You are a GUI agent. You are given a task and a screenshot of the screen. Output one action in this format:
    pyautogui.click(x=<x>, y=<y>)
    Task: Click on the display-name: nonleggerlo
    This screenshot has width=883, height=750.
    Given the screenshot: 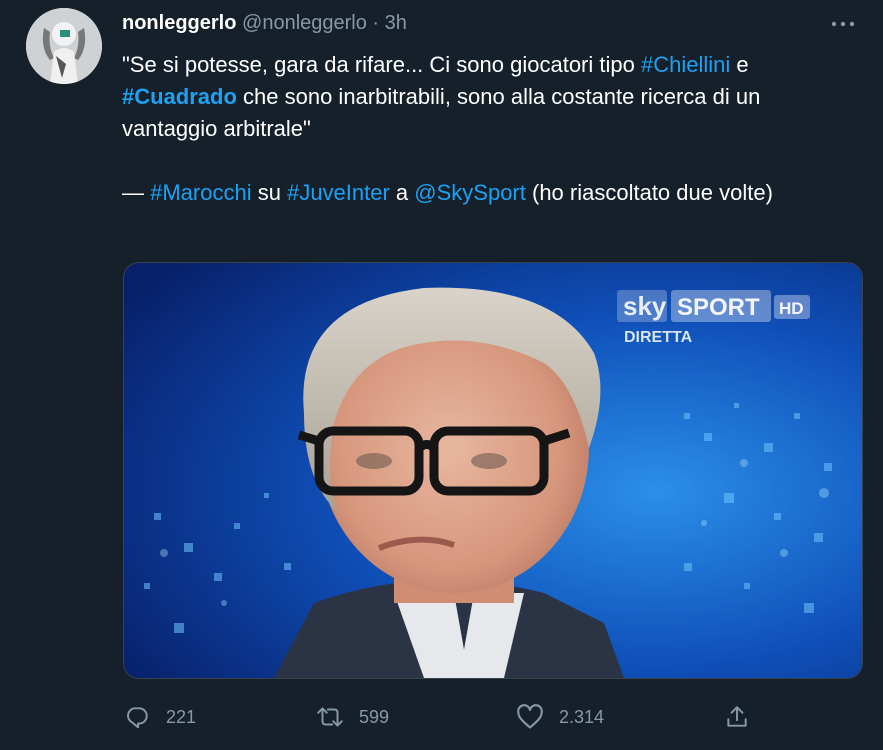 What is the action you would take?
    pyautogui.click(x=179, y=23)
    